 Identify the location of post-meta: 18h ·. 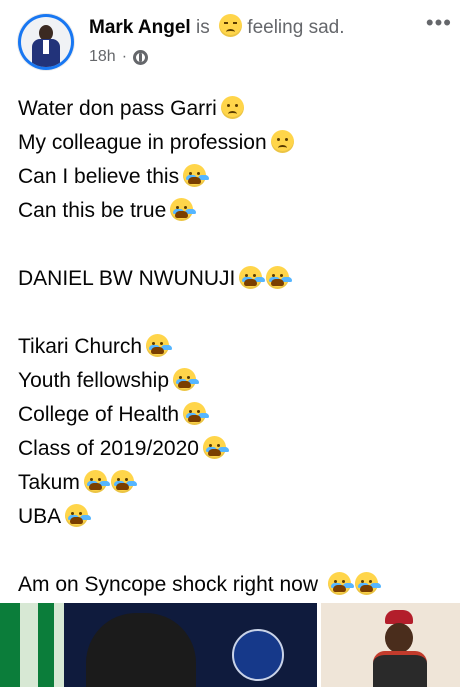
(119, 57).